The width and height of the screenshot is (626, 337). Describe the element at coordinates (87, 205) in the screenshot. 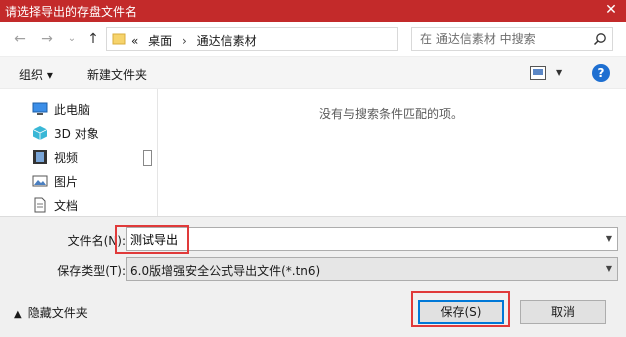

I see `sidebar-item-documents: 文档` at that location.